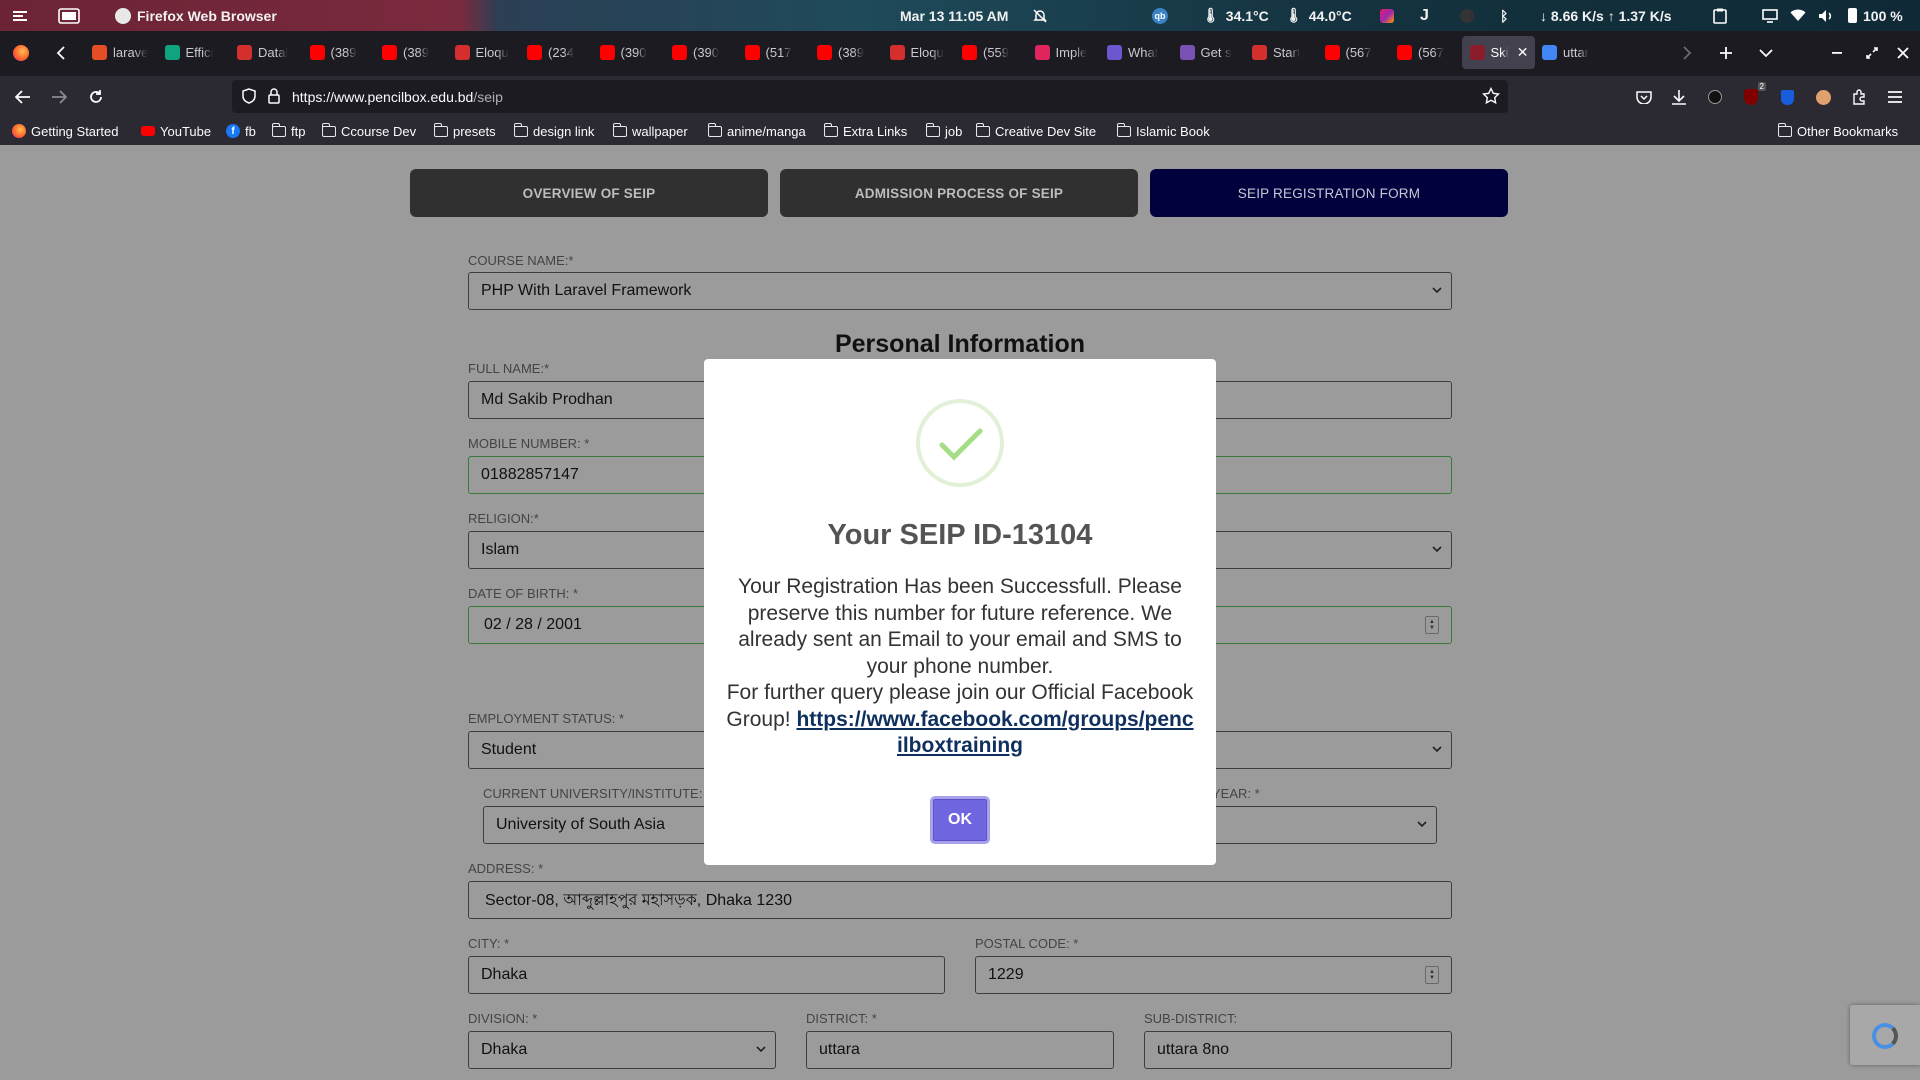 The image size is (1920, 1080). What do you see at coordinates (1432, 625) in the screenshot?
I see `date-spinner-icon: ▲ ▼` at bounding box center [1432, 625].